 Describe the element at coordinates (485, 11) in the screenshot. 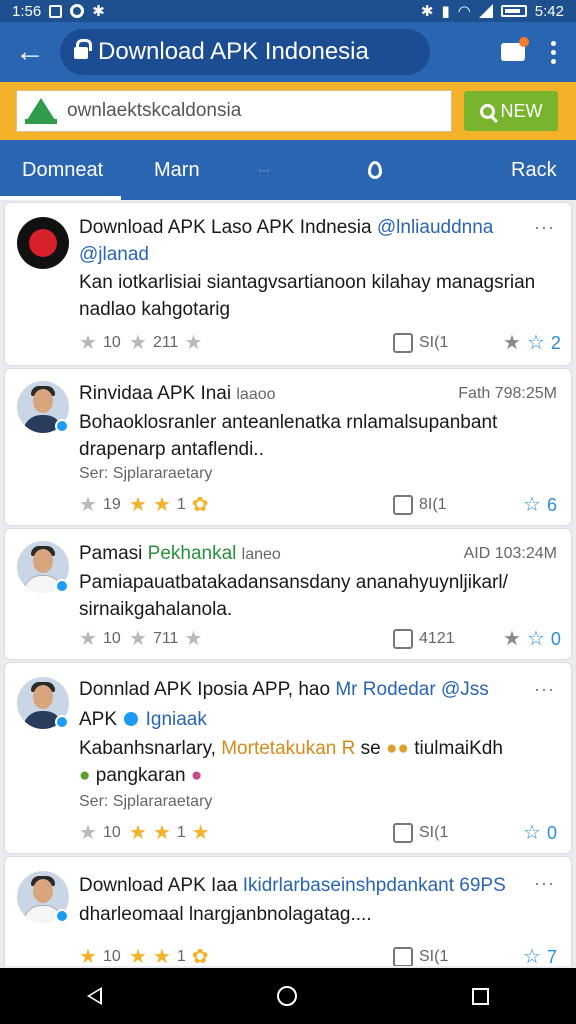

I see `signal-icon` at that location.